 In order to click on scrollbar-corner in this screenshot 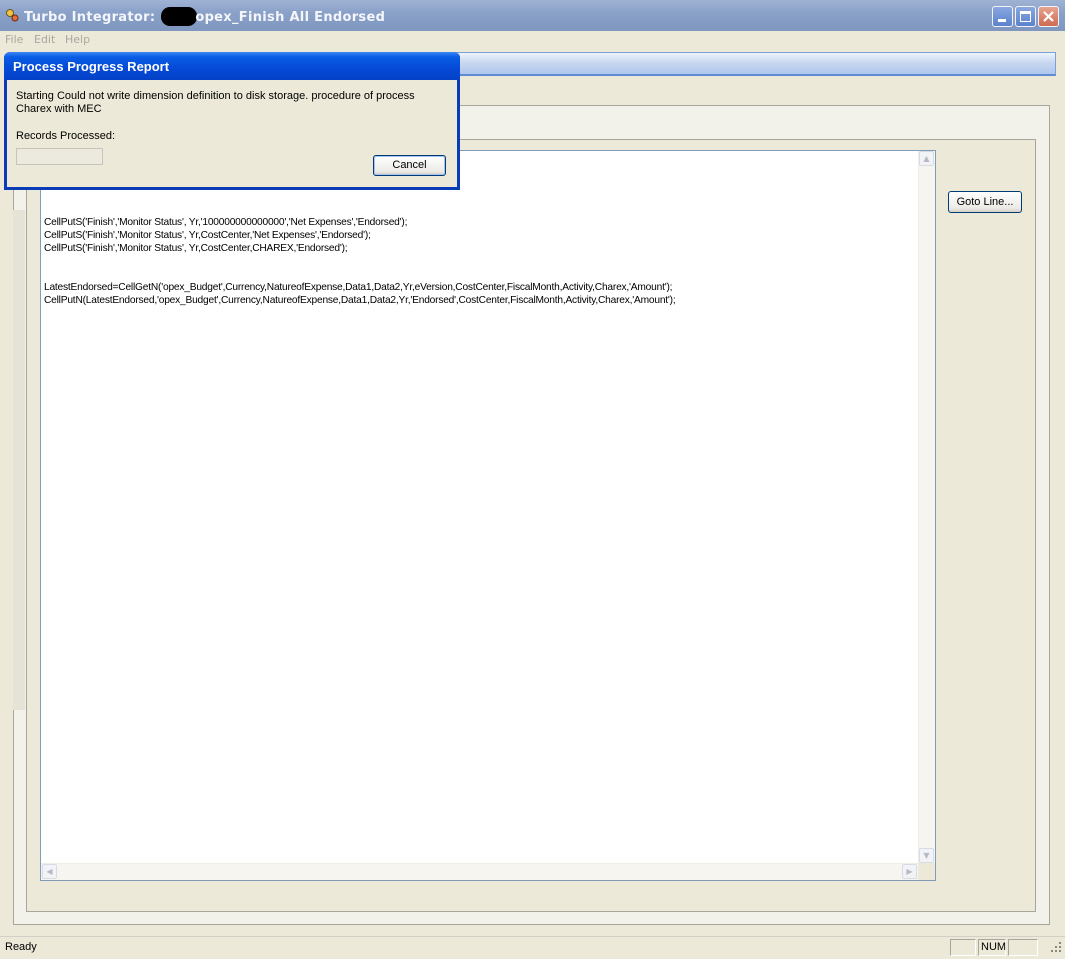, I will do `click(926, 871)`.